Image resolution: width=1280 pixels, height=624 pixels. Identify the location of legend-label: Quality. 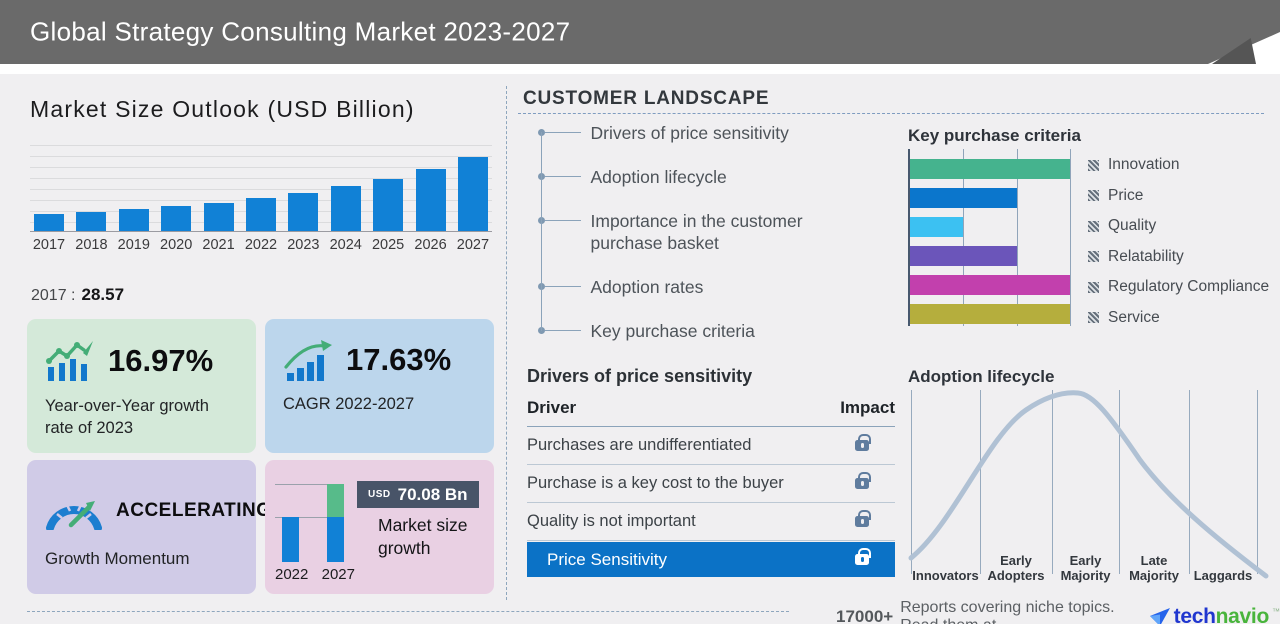
(1132, 225).